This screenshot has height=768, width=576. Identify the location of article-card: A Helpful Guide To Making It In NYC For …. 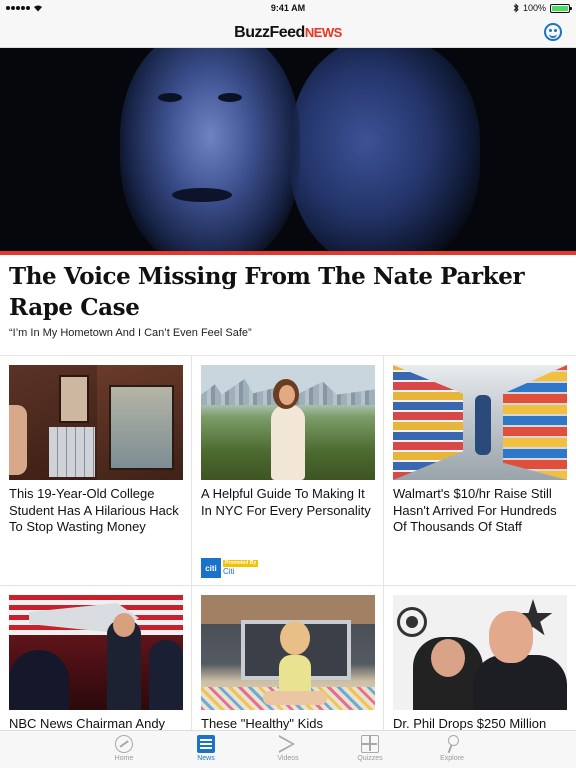
(288, 472).